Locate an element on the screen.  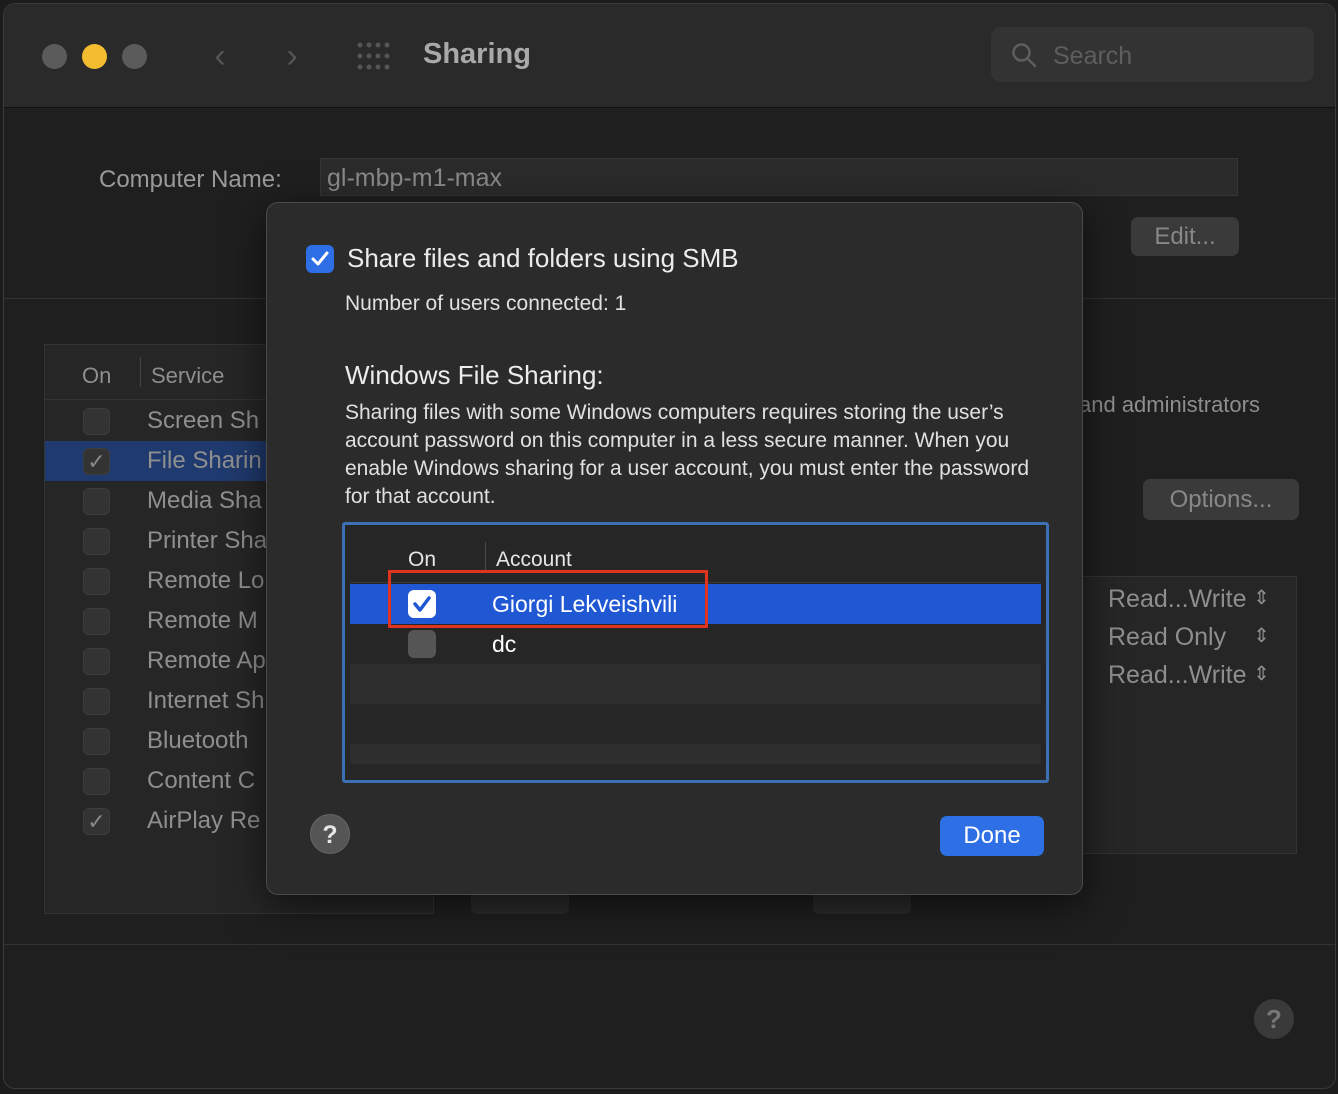
annotation-highlight-box is located at coordinates (548, 599).